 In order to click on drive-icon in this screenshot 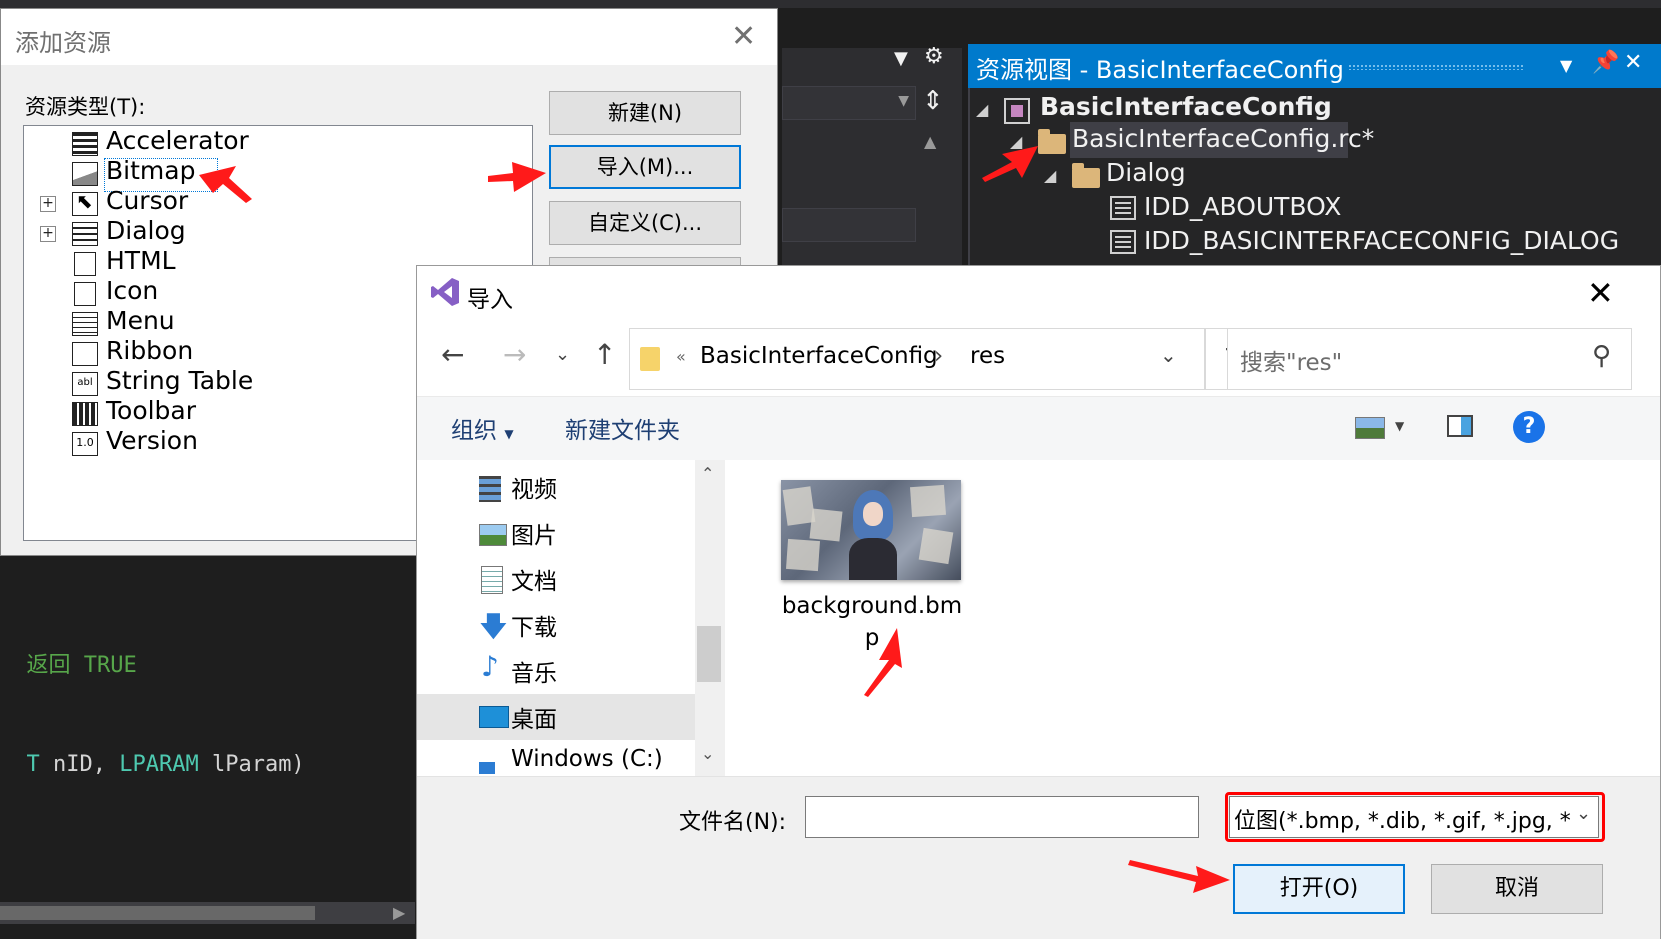, I will do `click(487, 768)`.